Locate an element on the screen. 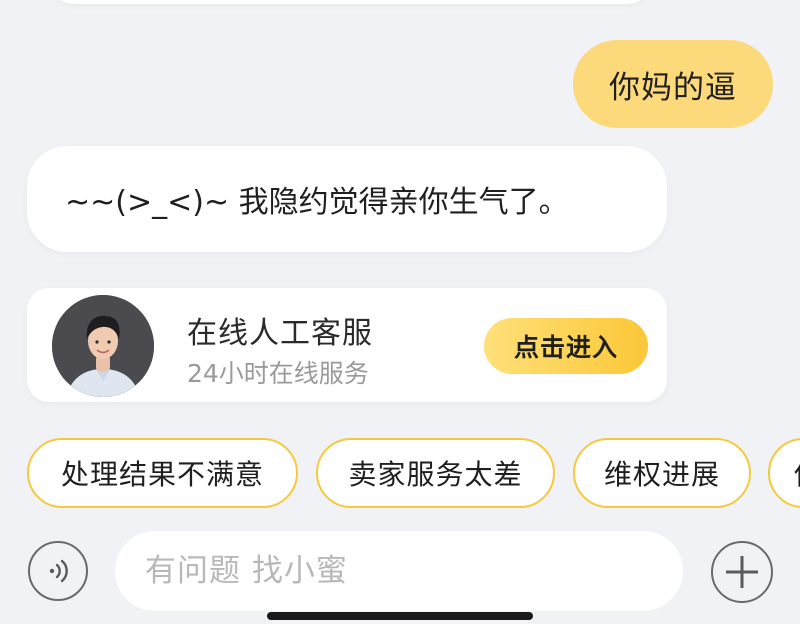 This screenshot has width=800, height=624. agent-avatar is located at coordinates (103, 346).